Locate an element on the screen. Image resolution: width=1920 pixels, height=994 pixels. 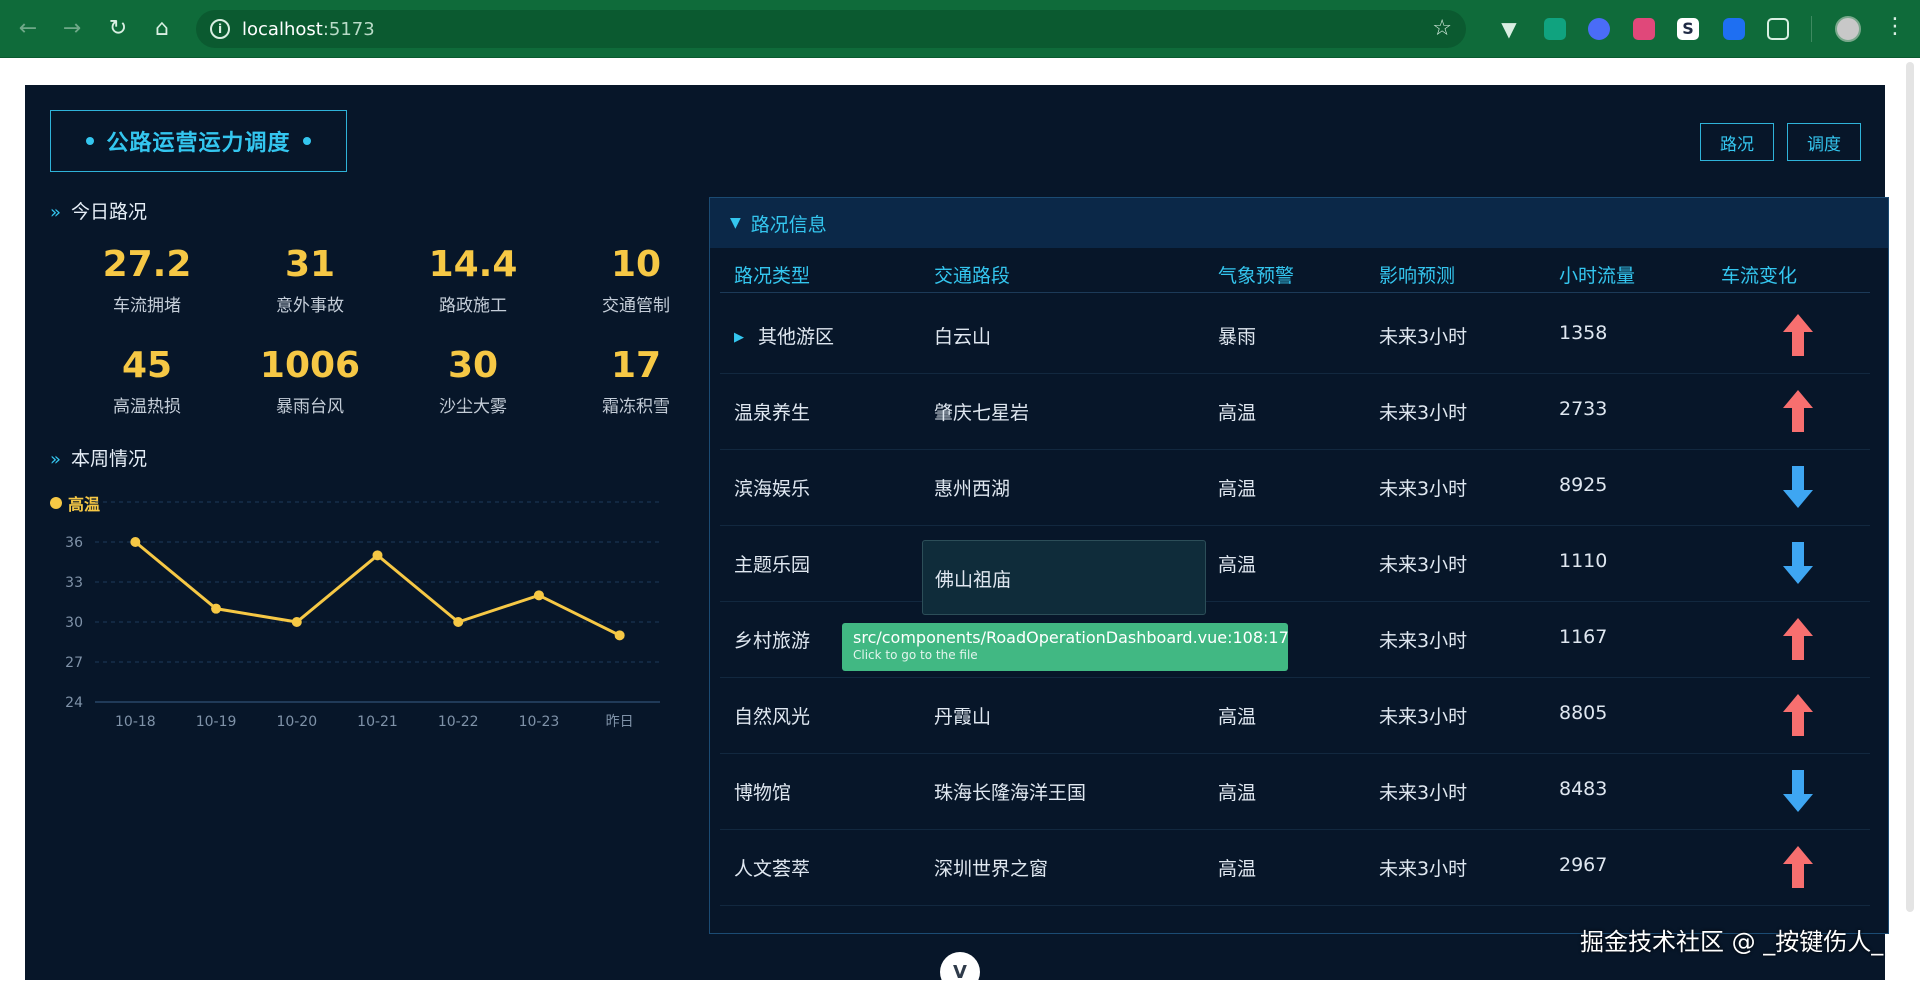
stat-value: 10 is located at coordinates (636, 264).